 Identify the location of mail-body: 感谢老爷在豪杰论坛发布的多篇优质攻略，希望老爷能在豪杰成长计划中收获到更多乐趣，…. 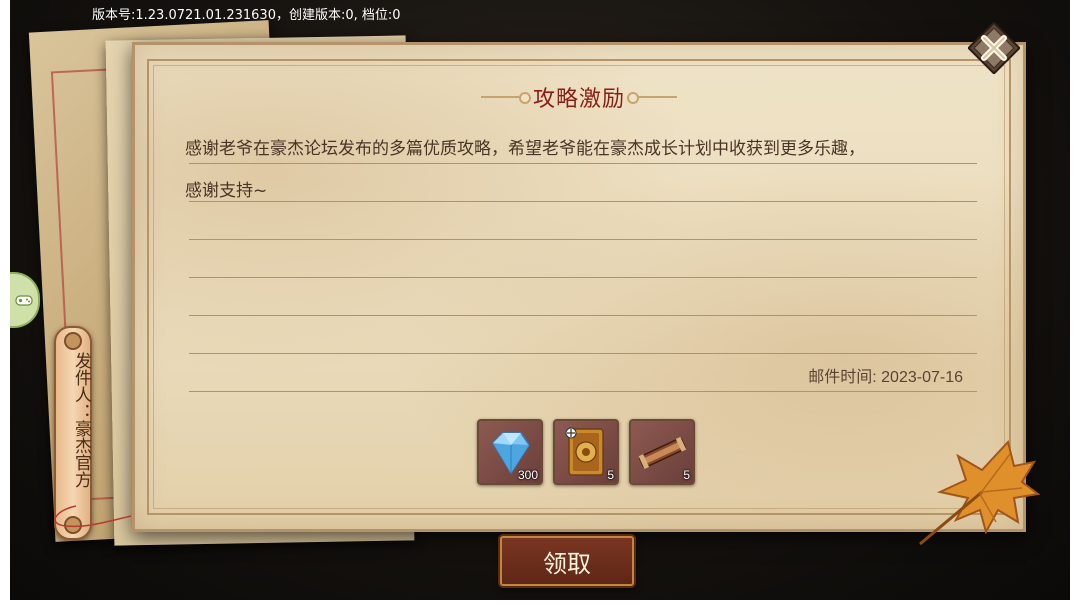
(584, 170).